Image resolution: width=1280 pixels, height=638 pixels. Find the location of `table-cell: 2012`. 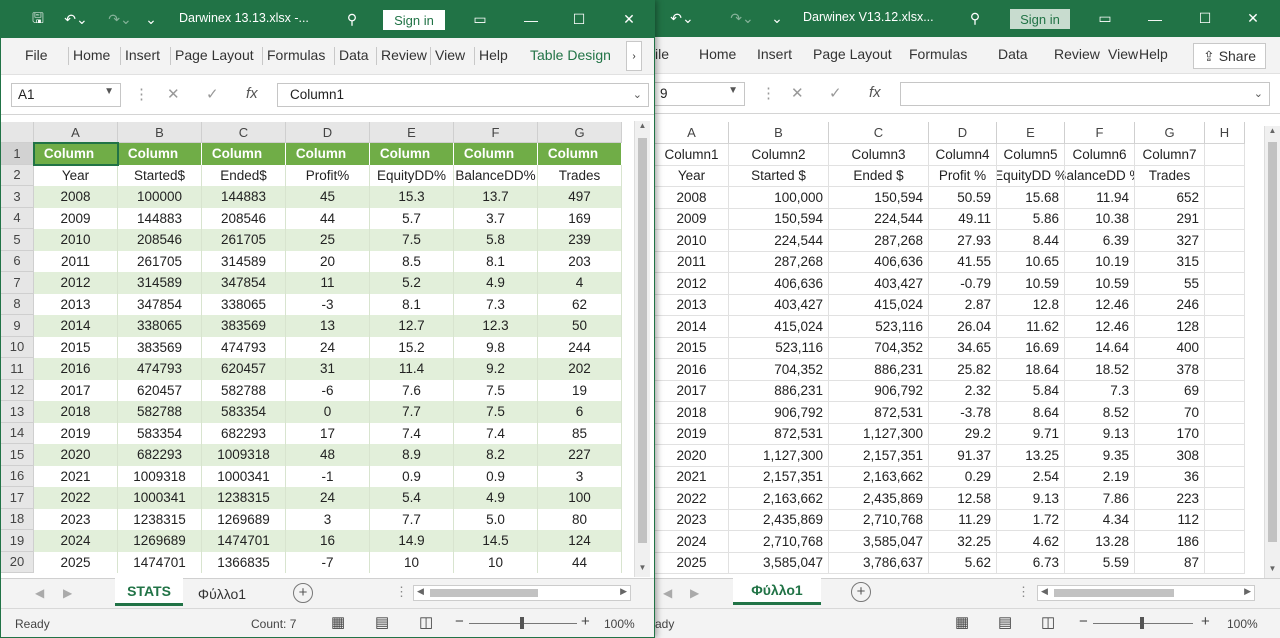

table-cell: 2012 is located at coordinates (76, 283).